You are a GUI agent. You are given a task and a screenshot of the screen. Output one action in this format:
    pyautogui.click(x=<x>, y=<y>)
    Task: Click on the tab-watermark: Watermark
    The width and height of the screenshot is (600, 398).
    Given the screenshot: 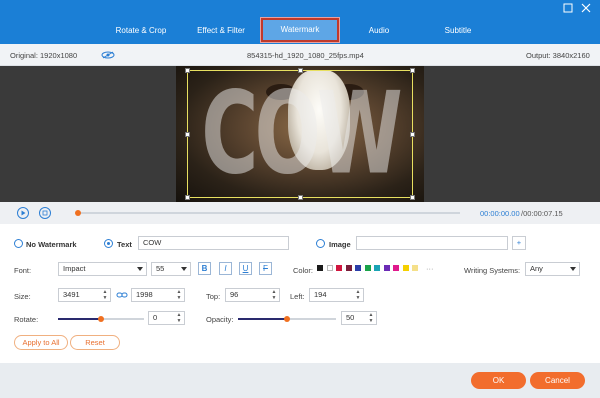 What is the action you would take?
    pyautogui.click(x=300, y=30)
    